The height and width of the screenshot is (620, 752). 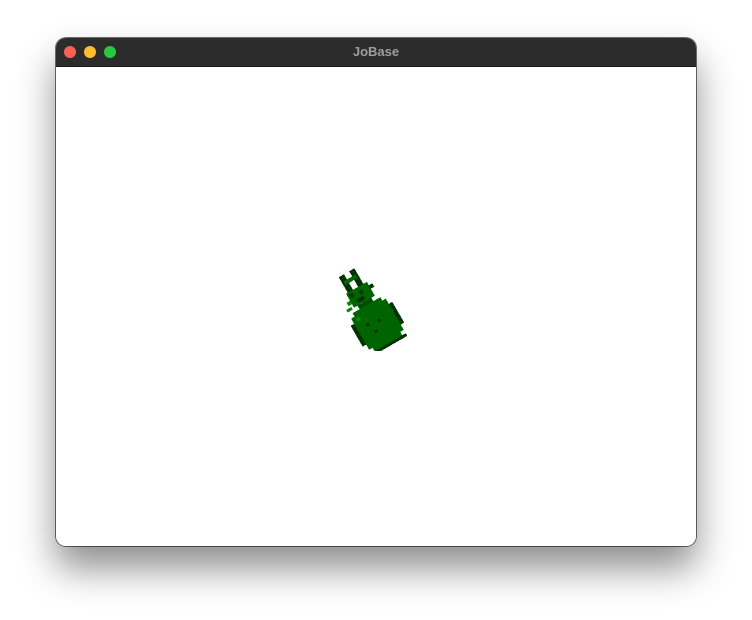 I want to click on title-bar: JoBase, so click(x=376, y=52).